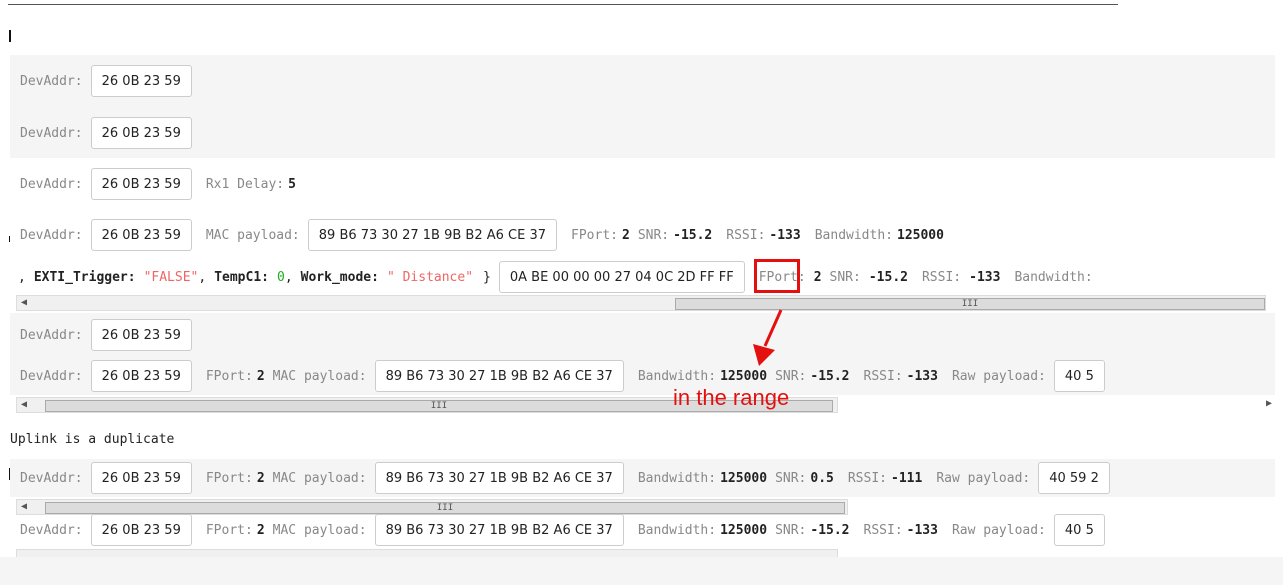  I want to click on decoded-key-exti-trigger: EXTI_Trigger:, so click(84, 277).